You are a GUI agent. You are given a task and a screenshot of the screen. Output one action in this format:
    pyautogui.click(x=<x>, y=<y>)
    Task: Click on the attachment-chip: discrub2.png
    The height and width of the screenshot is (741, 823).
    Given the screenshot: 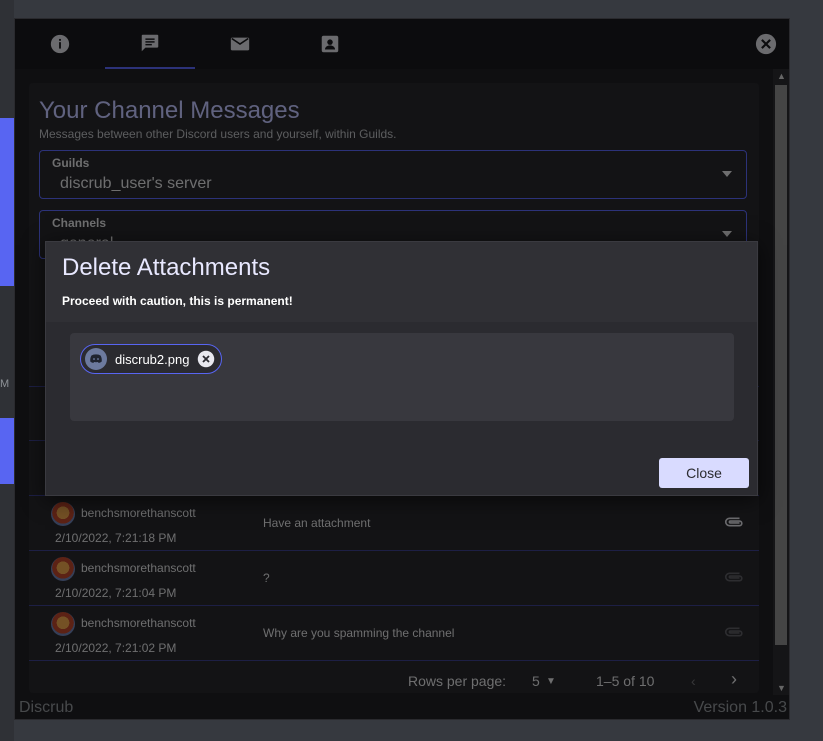 What is the action you would take?
    pyautogui.click(x=151, y=359)
    